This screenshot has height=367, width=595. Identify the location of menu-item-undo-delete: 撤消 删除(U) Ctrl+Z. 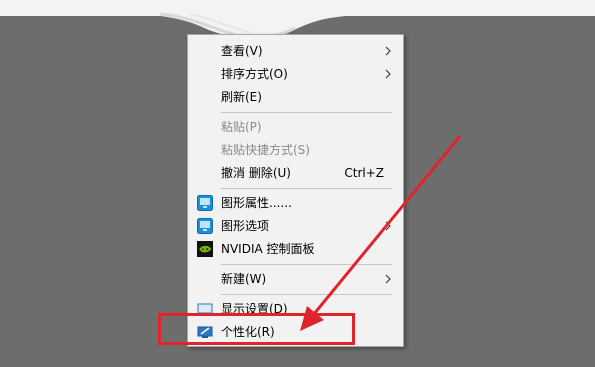
(295, 173).